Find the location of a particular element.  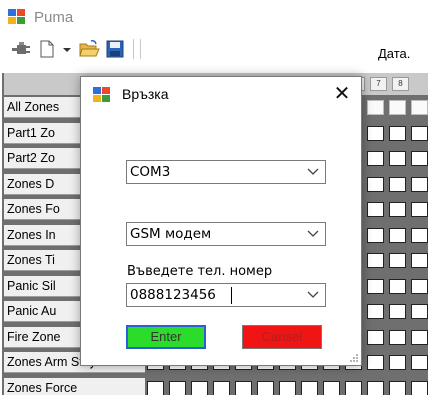

dialog-title: Връзка is located at coordinates (145, 94).